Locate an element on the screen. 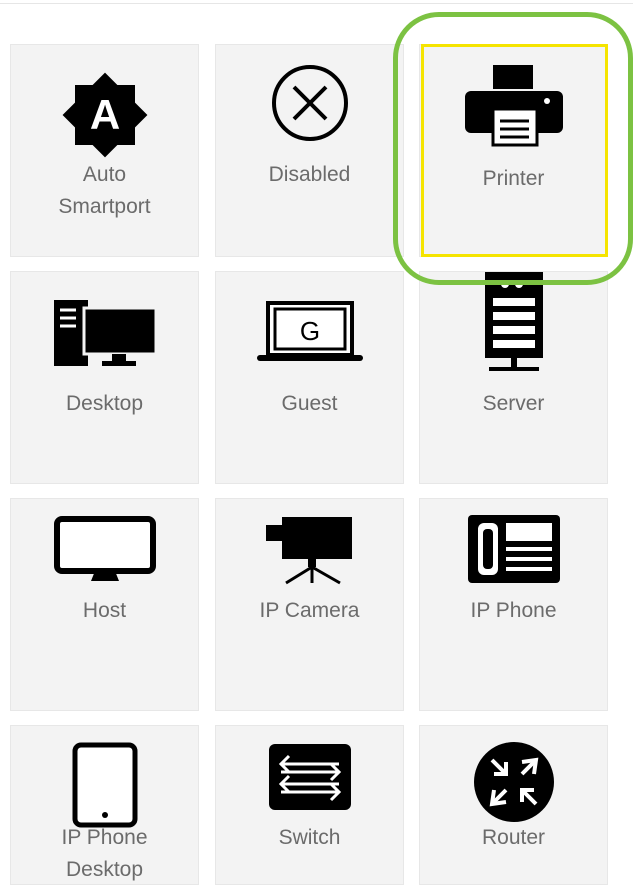  switch-icon is located at coordinates (309, 777).